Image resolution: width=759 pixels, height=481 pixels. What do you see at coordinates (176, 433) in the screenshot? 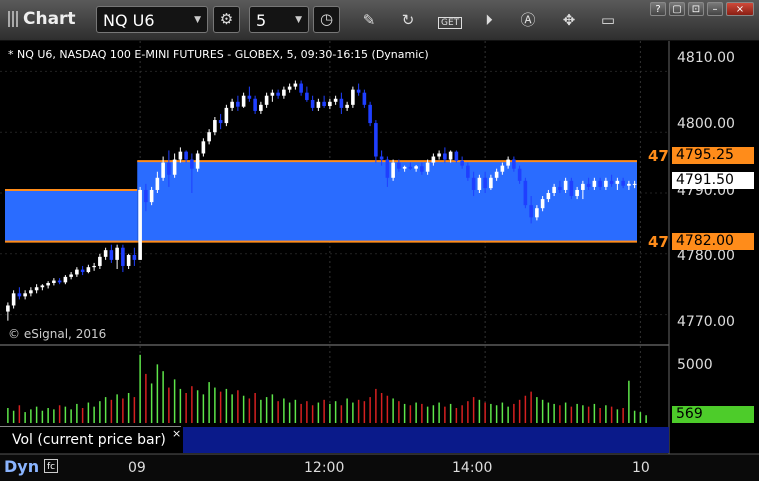
I see `close-icon: ×` at bounding box center [176, 433].